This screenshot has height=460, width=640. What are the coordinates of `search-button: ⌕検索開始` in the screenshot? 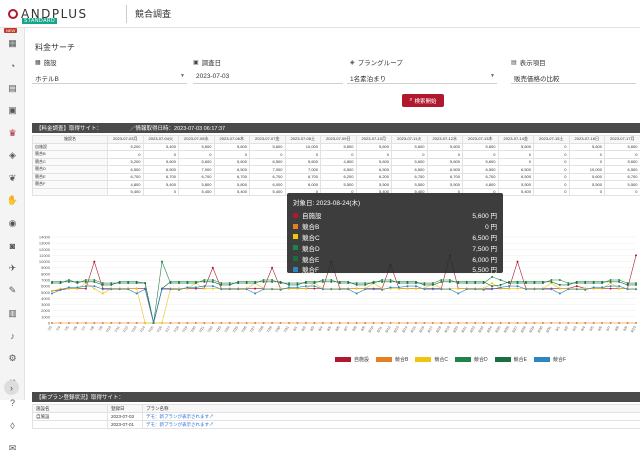 It's located at (423, 100).